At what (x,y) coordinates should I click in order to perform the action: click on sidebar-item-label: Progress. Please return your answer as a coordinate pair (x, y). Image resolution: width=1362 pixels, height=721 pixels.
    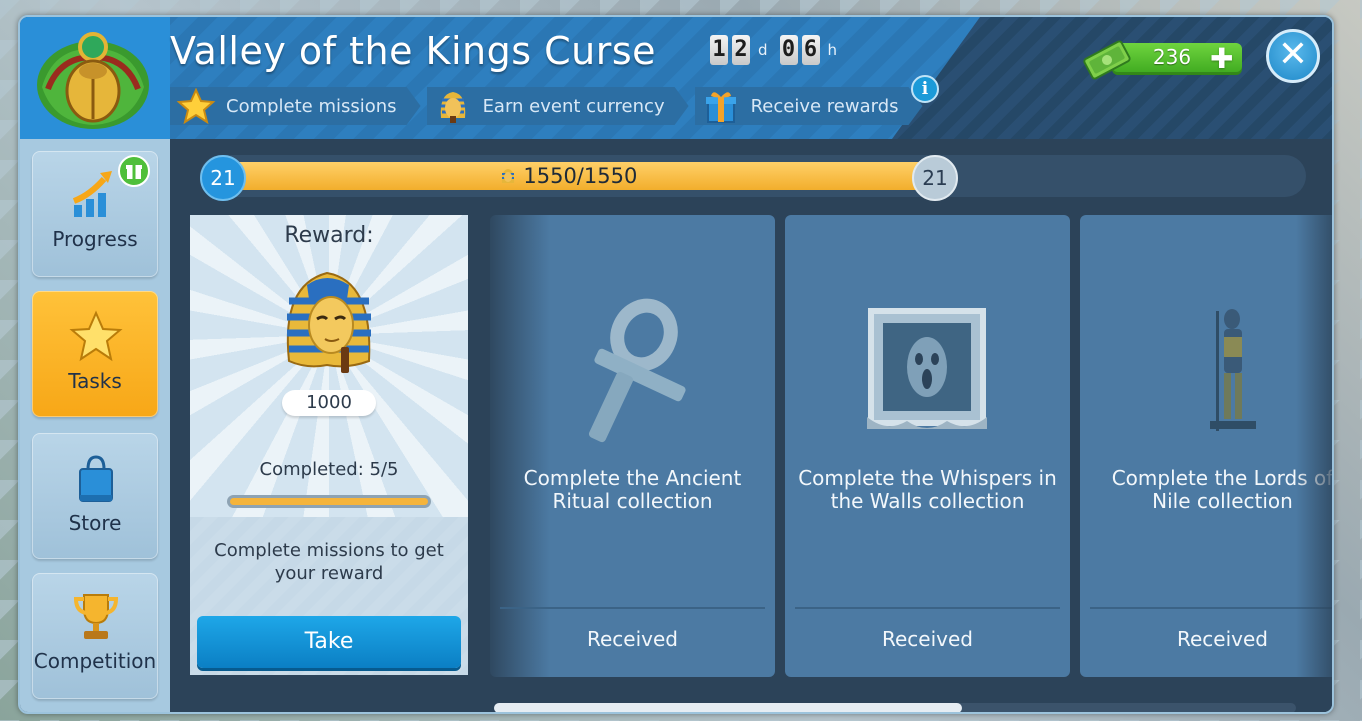
    Looking at the image, I should click on (95, 239).